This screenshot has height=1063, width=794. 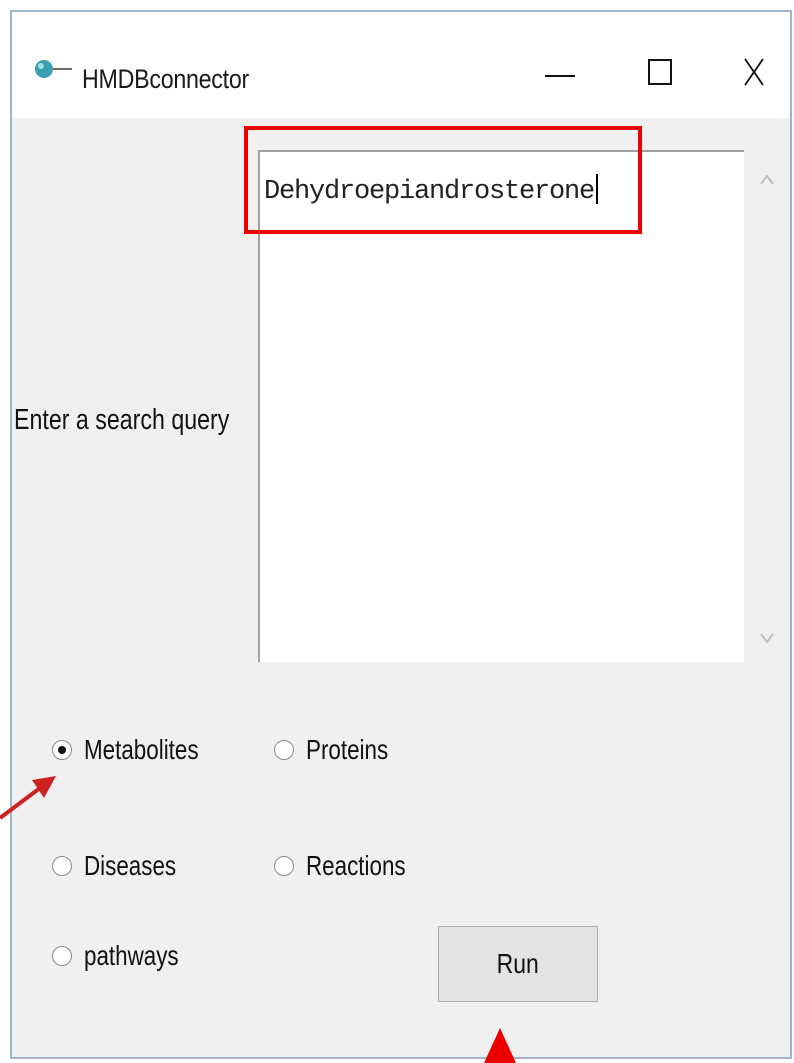 What do you see at coordinates (356, 865) in the screenshot?
I see `radio-label-reactions: Reactions` at bounding box center [356, 865].